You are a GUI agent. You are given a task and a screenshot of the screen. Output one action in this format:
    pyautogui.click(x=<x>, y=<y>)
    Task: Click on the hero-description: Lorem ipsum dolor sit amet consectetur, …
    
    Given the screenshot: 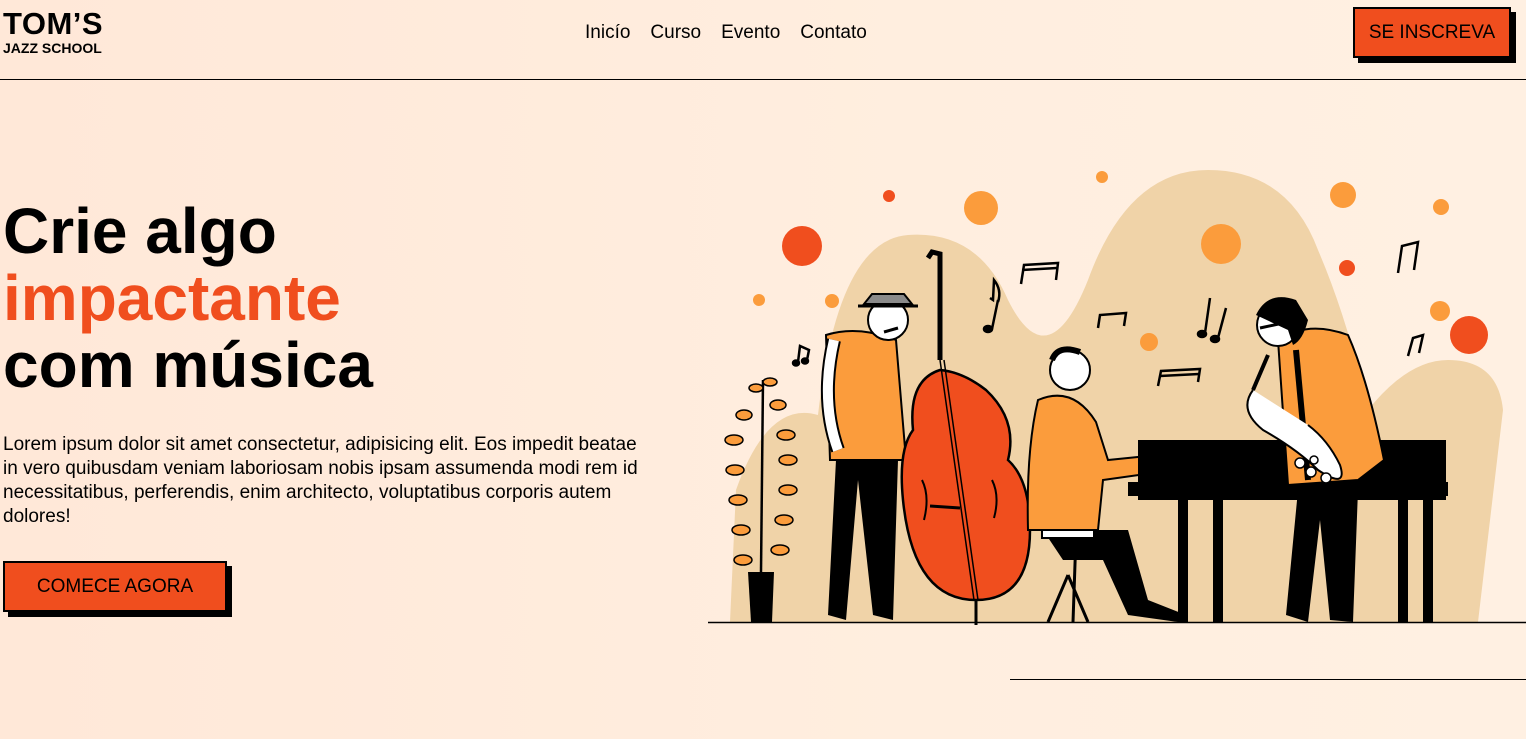 What is the action you would take?
    pyautogui.click(x=320, y=480)
    